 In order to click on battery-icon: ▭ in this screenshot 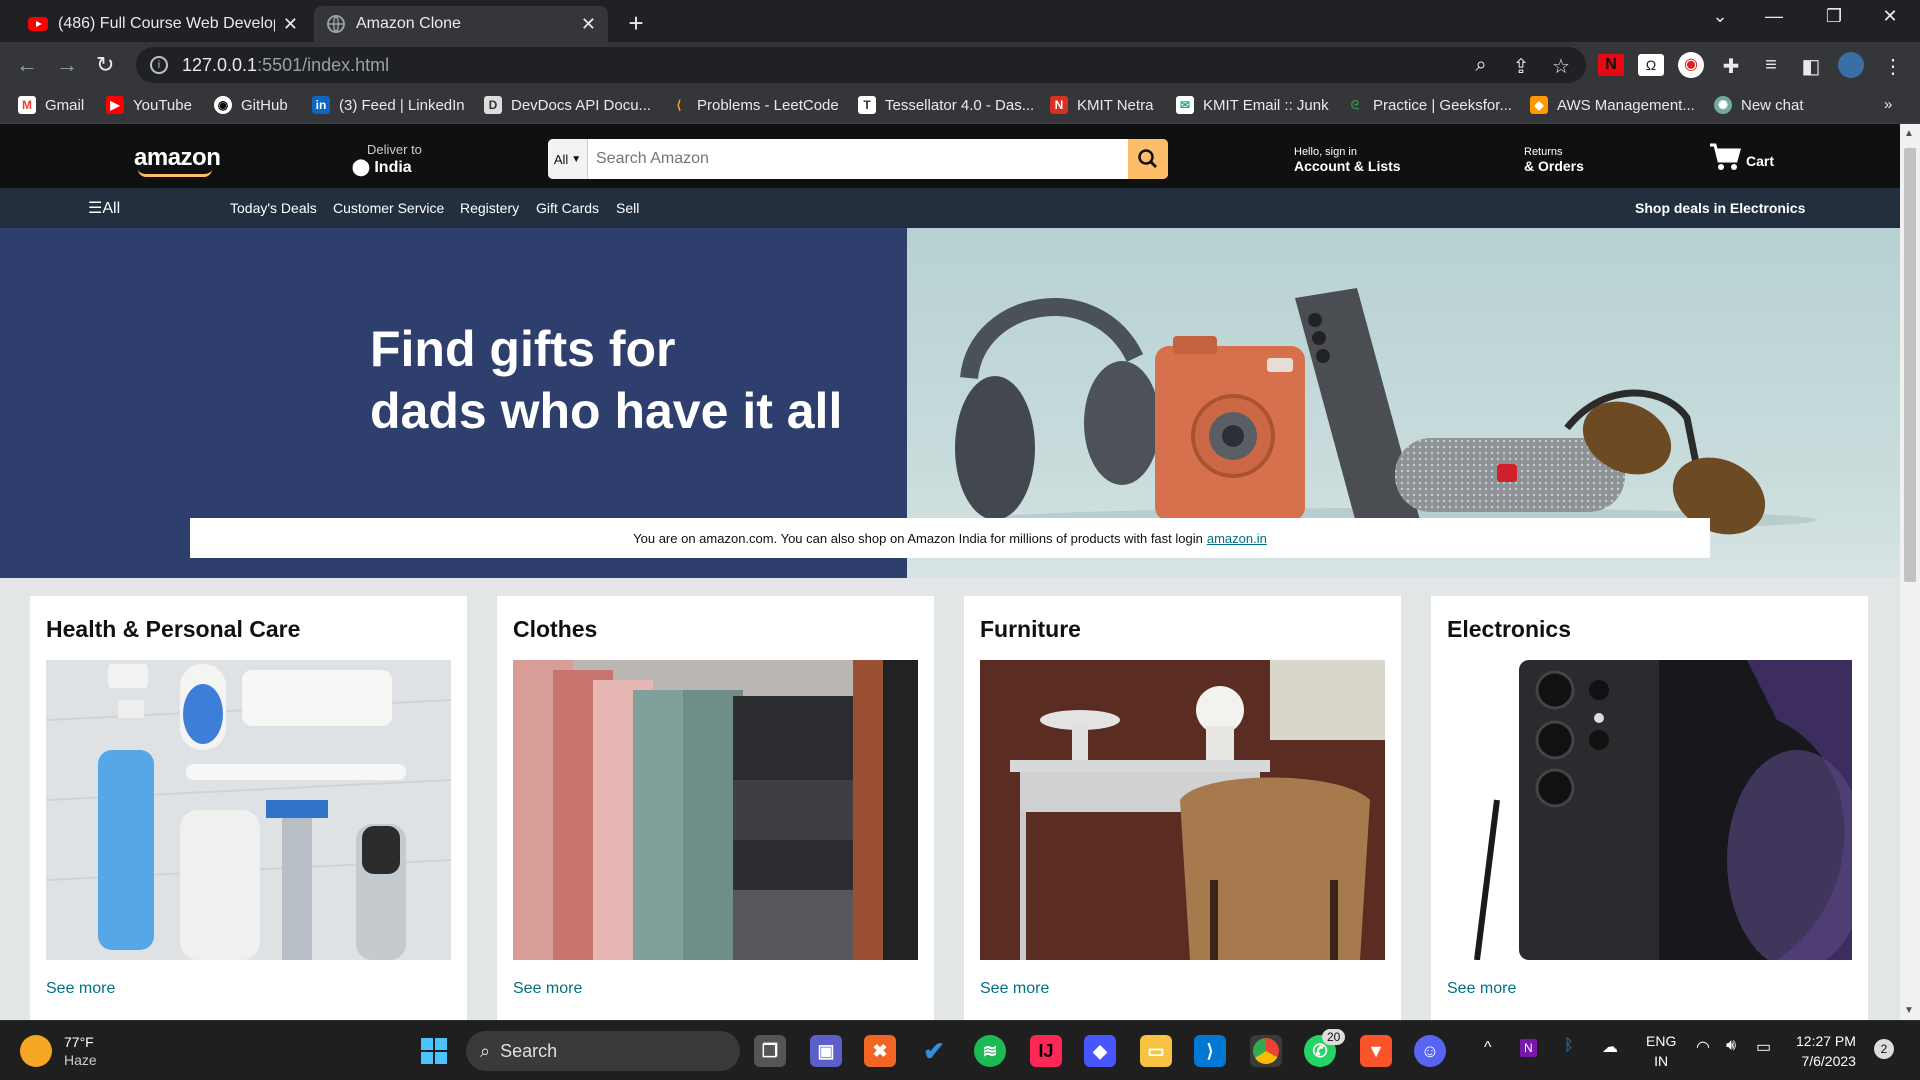, I will do `click(1763, 1047)`.